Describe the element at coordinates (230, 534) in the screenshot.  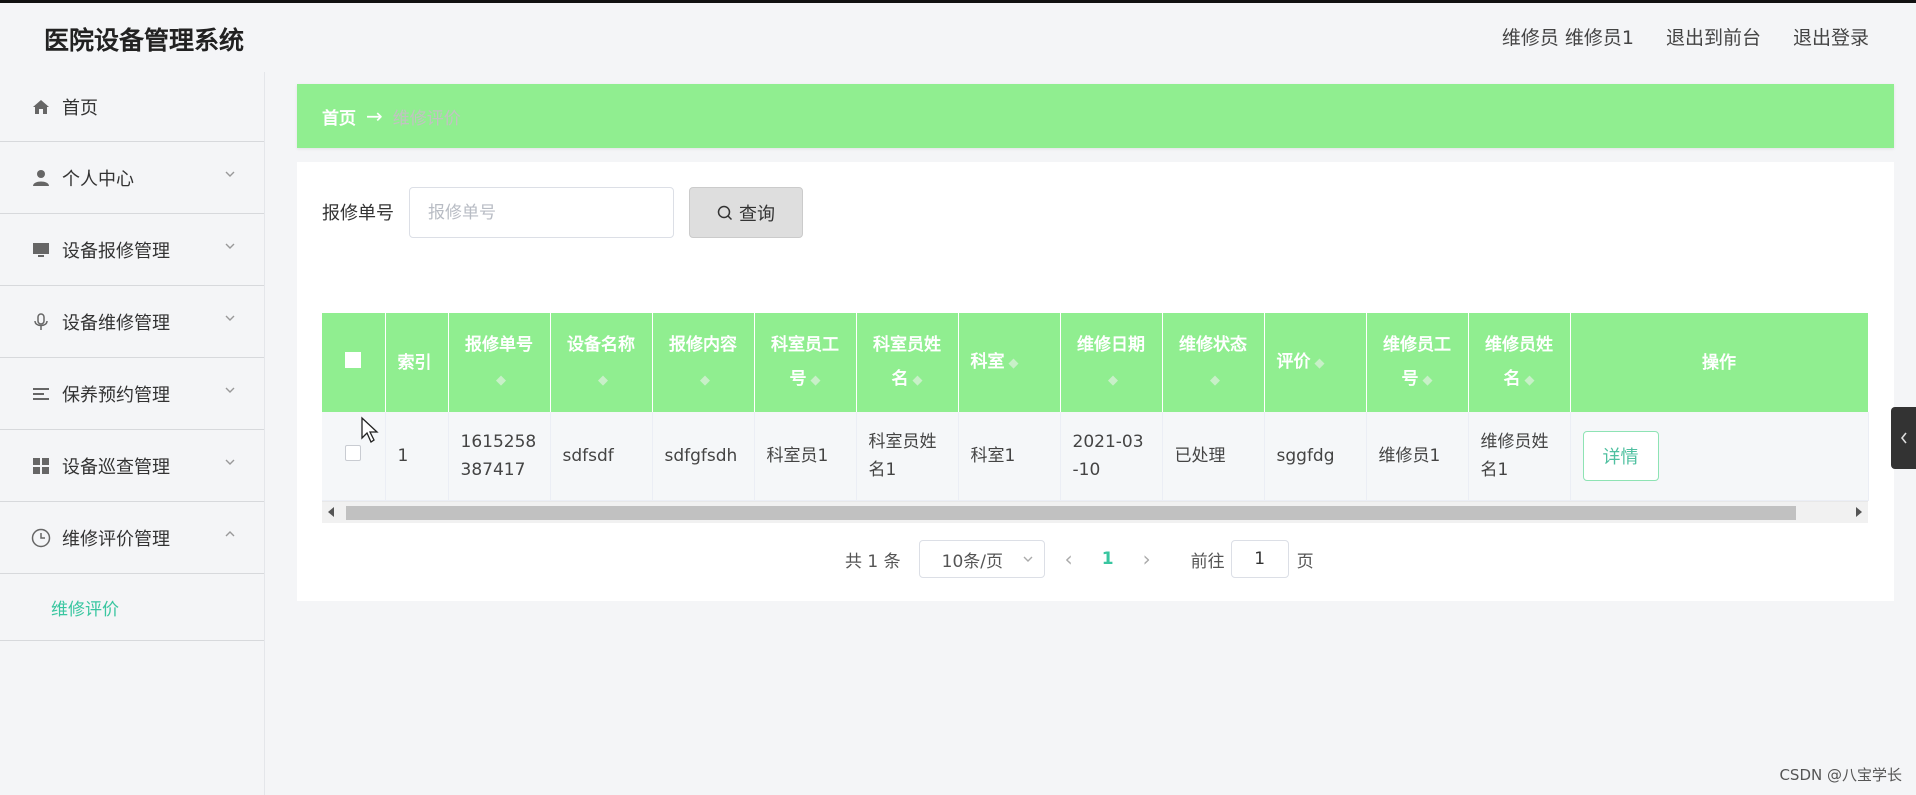
I see `chevron-up-icon` at that location.